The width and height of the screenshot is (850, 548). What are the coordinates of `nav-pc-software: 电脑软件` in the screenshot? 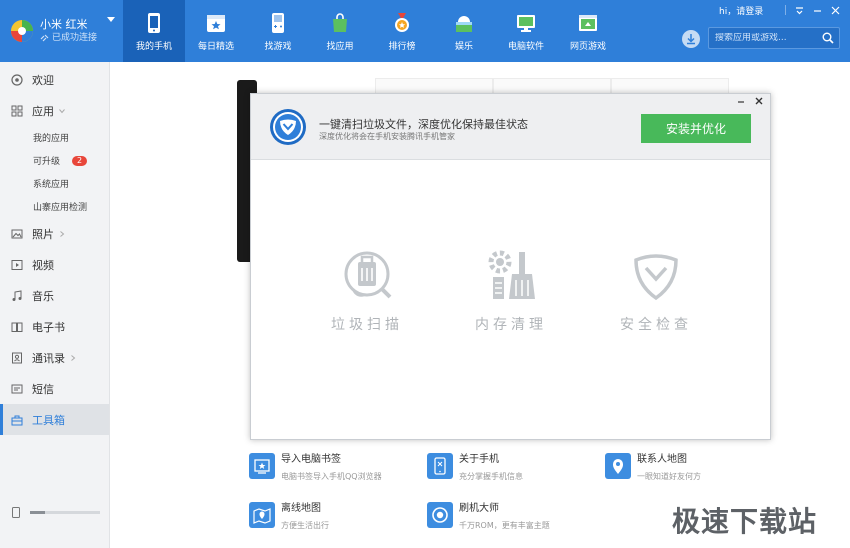 It's located at (526, 31).